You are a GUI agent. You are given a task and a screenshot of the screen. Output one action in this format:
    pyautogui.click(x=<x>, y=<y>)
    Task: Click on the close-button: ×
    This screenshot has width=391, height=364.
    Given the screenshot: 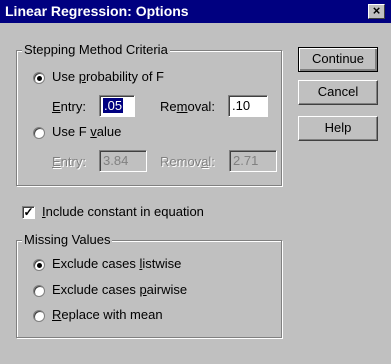 What is the action you would take?
    pyautogui.click(x=376, y=11)
    